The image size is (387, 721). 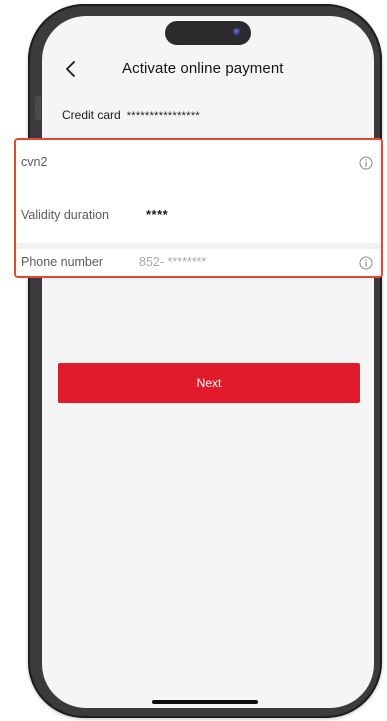 What do you see at coordinates (198, 215) in the screenshot?
I see `validity-duration-field: Validity duration ****` at bounding box center [198, 215].